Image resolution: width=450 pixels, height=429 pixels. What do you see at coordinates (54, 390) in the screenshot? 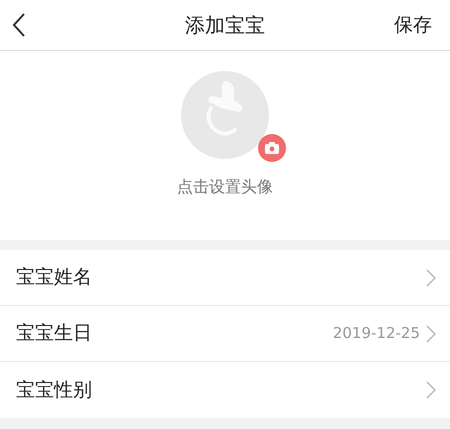
I see `field-label: 宝宝性别` at bounding box center [54, 390].